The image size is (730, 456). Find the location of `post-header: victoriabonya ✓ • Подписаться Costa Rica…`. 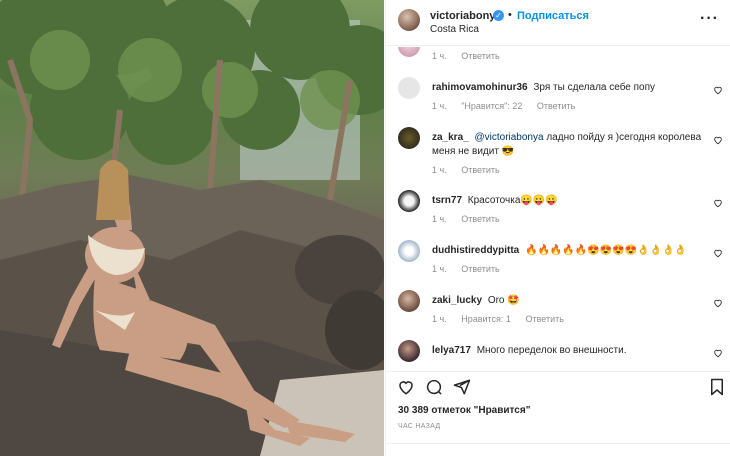

post-header: victoriabonya ✓ • Подписаться Costa Rica… is located at coordinates (558, 23).